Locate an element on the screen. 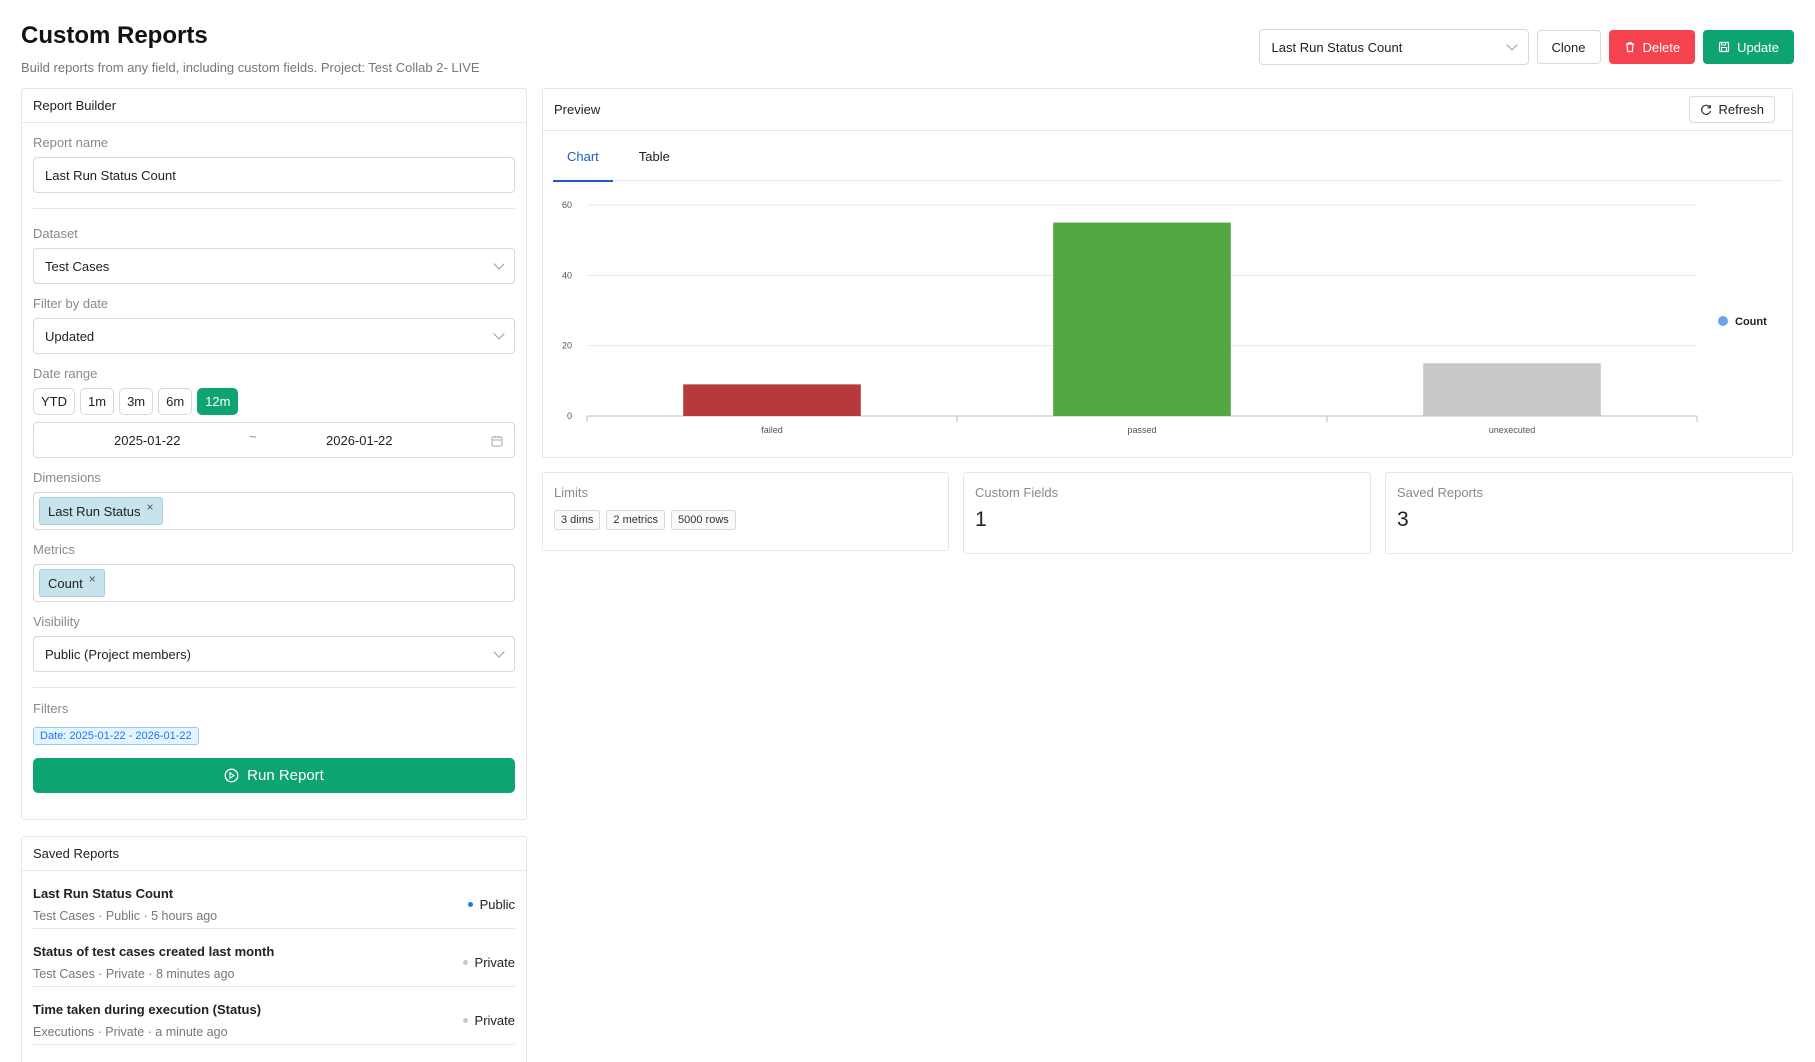 The height and width of the screenshot is (1062, 1815). filter-chip: Date: 2025-01-22 - 2026-01-22 is located at coordinates (116, 736).